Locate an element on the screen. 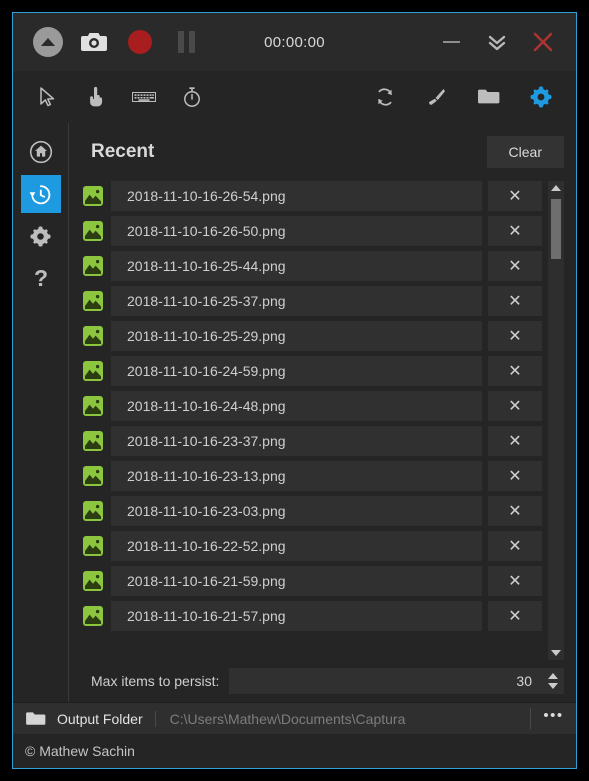  recent-item-filename: 2018-11-10-16-22-52.png is located at coordinates (296, 546).